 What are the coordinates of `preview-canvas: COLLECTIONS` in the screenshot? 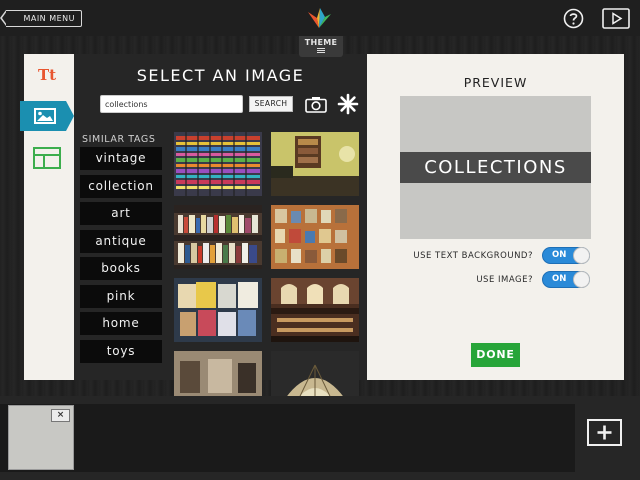 It's located at (495, 167).